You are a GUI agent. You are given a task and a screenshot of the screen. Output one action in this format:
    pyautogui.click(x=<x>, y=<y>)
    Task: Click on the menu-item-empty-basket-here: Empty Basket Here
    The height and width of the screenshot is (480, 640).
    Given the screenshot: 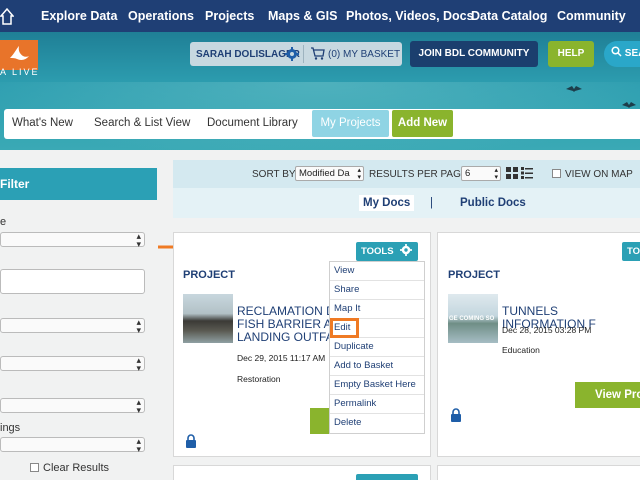 What is the action you would take?
    pyautogui.click(x=377, y=385)
    